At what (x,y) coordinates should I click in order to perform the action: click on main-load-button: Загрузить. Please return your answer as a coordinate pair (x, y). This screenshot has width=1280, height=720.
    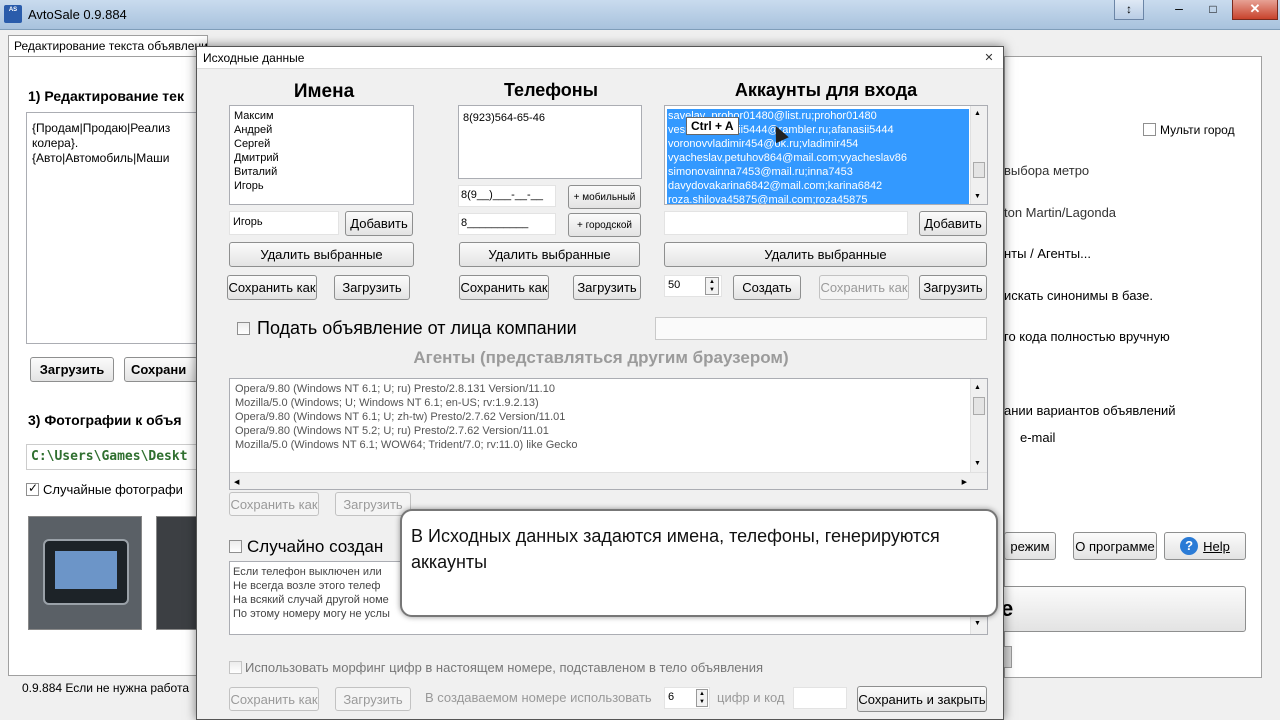
    Looking at the image, I should click on (72, 369).